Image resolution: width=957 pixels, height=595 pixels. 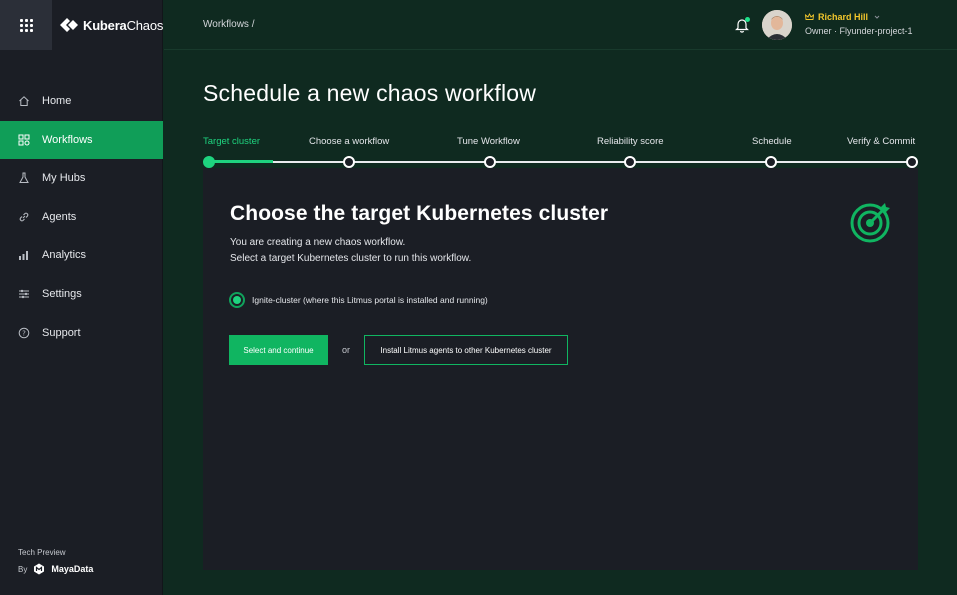 I want to click on sidebar-nav: Home Workflows My Hubs Agents Analytics, so click(x=81, y=217).